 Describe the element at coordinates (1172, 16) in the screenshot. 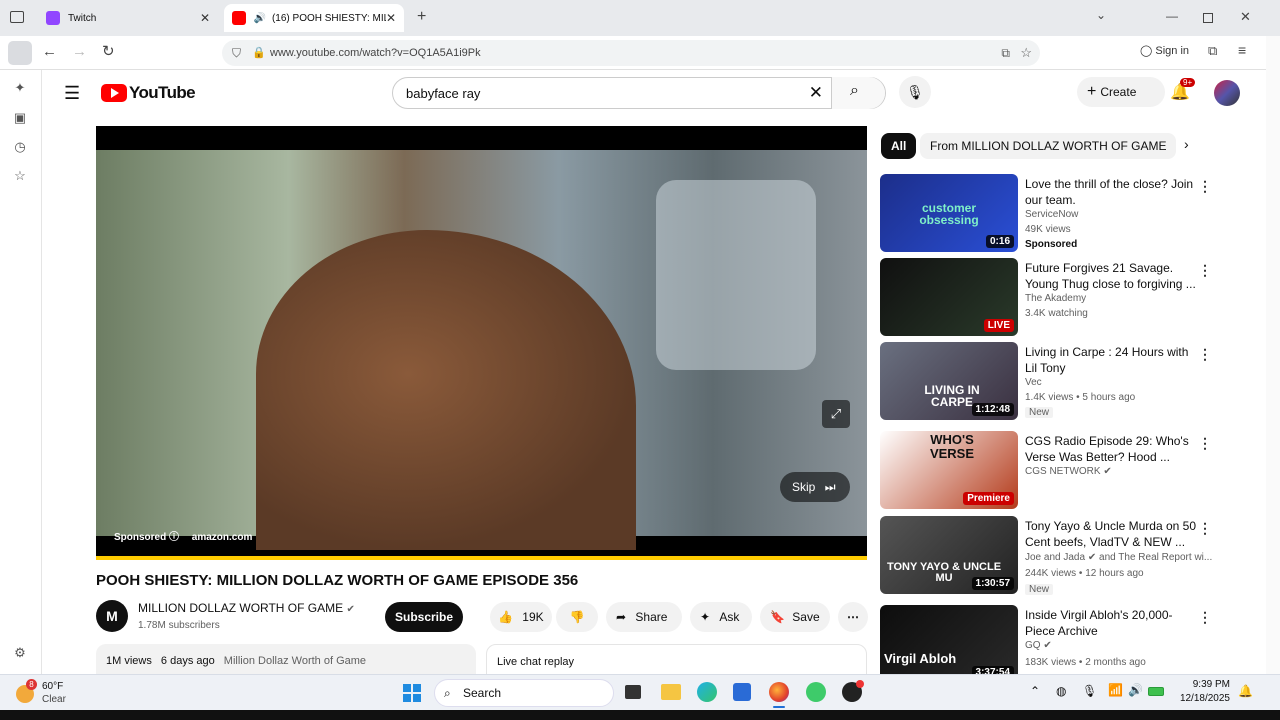

I see `minimize-button: —` at that location.